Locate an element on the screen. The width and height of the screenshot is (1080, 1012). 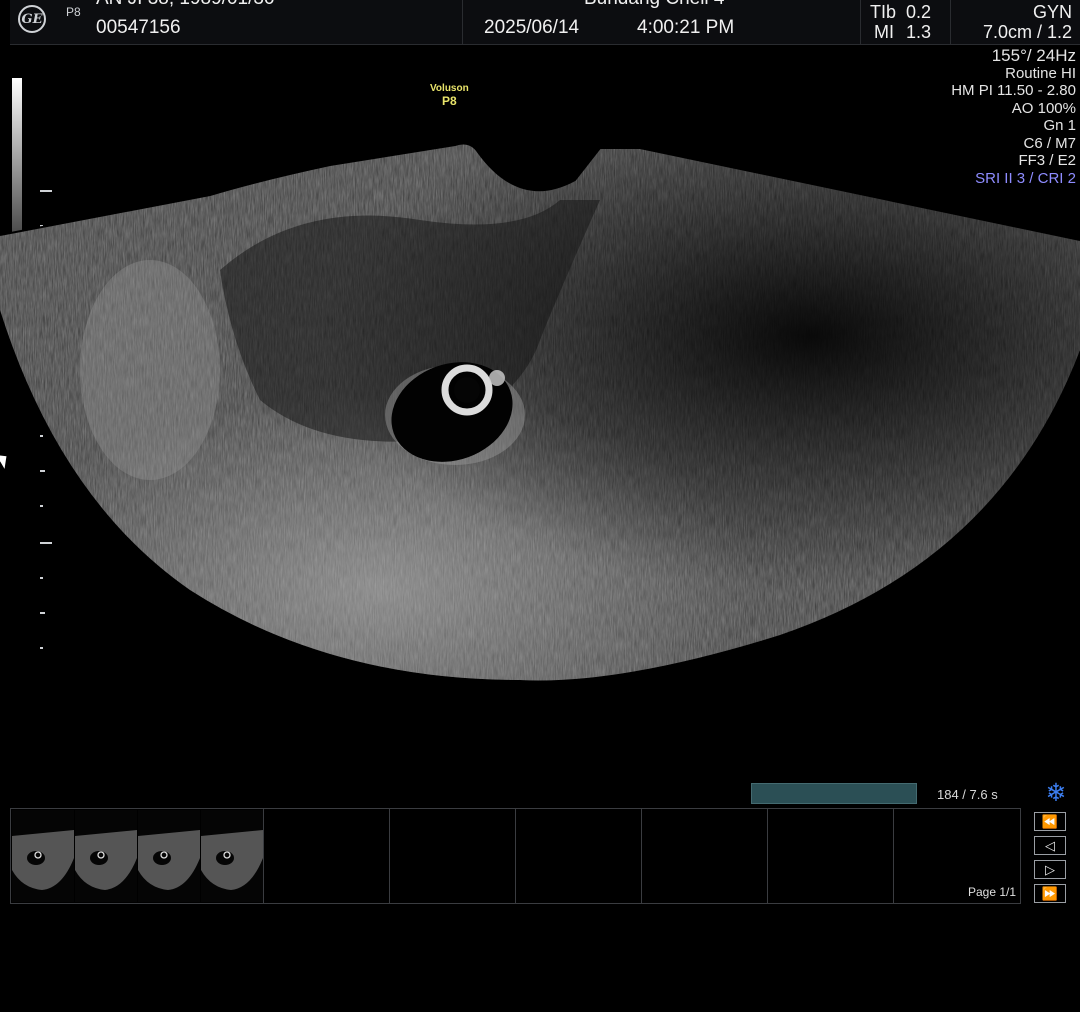
clipboard-thumbnails is located at coordinates (515, 856).